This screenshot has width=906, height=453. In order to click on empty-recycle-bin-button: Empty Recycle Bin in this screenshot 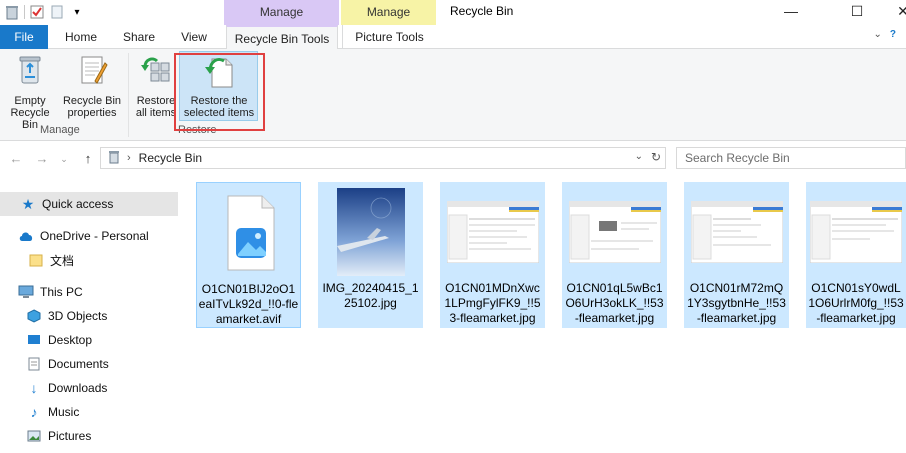, I will do `click(30, 92)`.